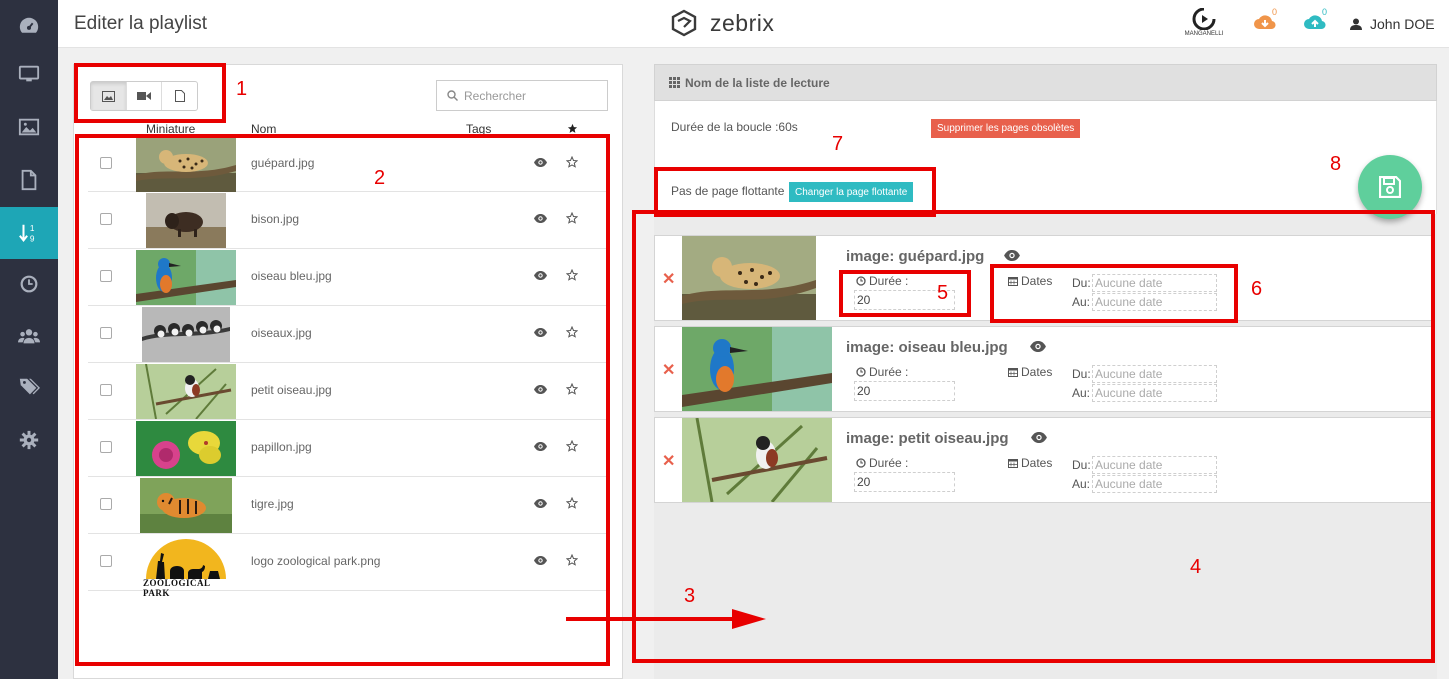 The width and height of the screenshot is (1449, 679). I want to click on list-item: bison.jpg, so click(349, 220).